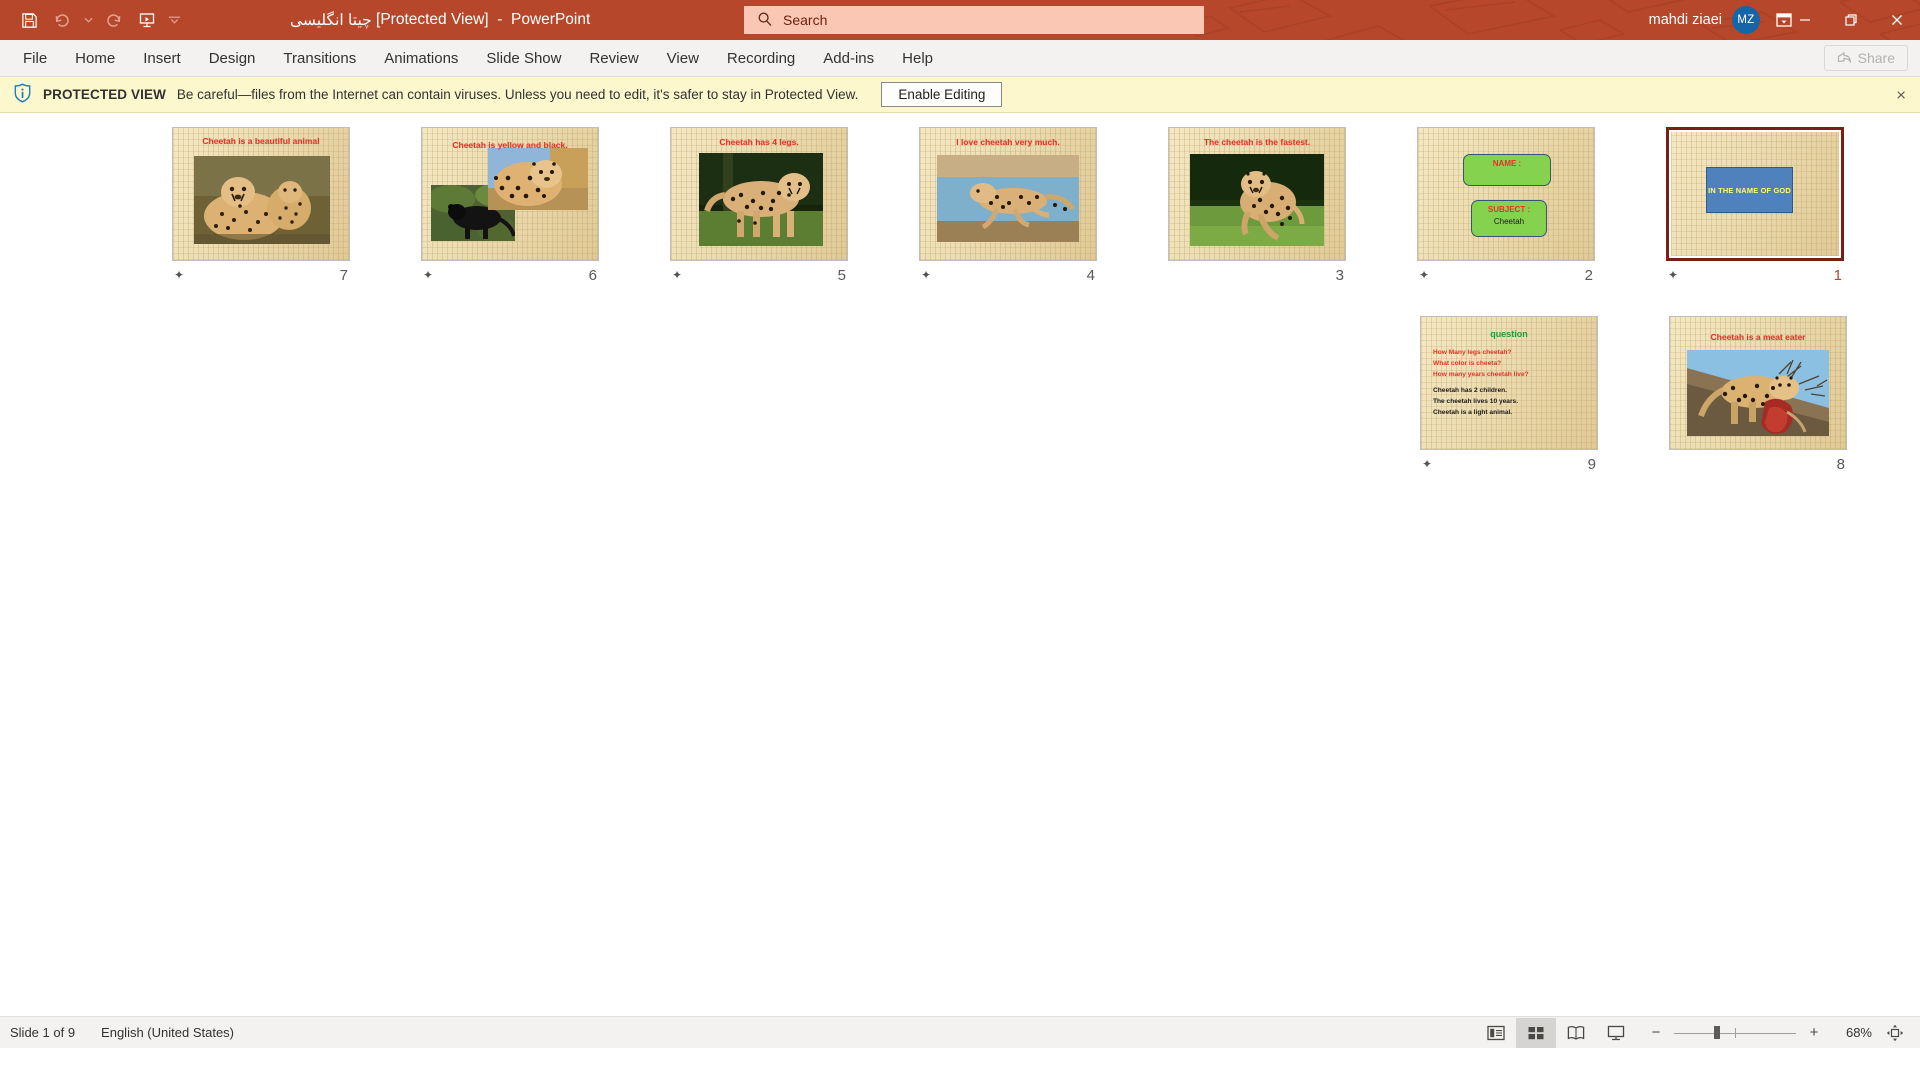  Describe the element at coordinates (1865, 58) in the screenshot. I see `share-button: Share` at that location.